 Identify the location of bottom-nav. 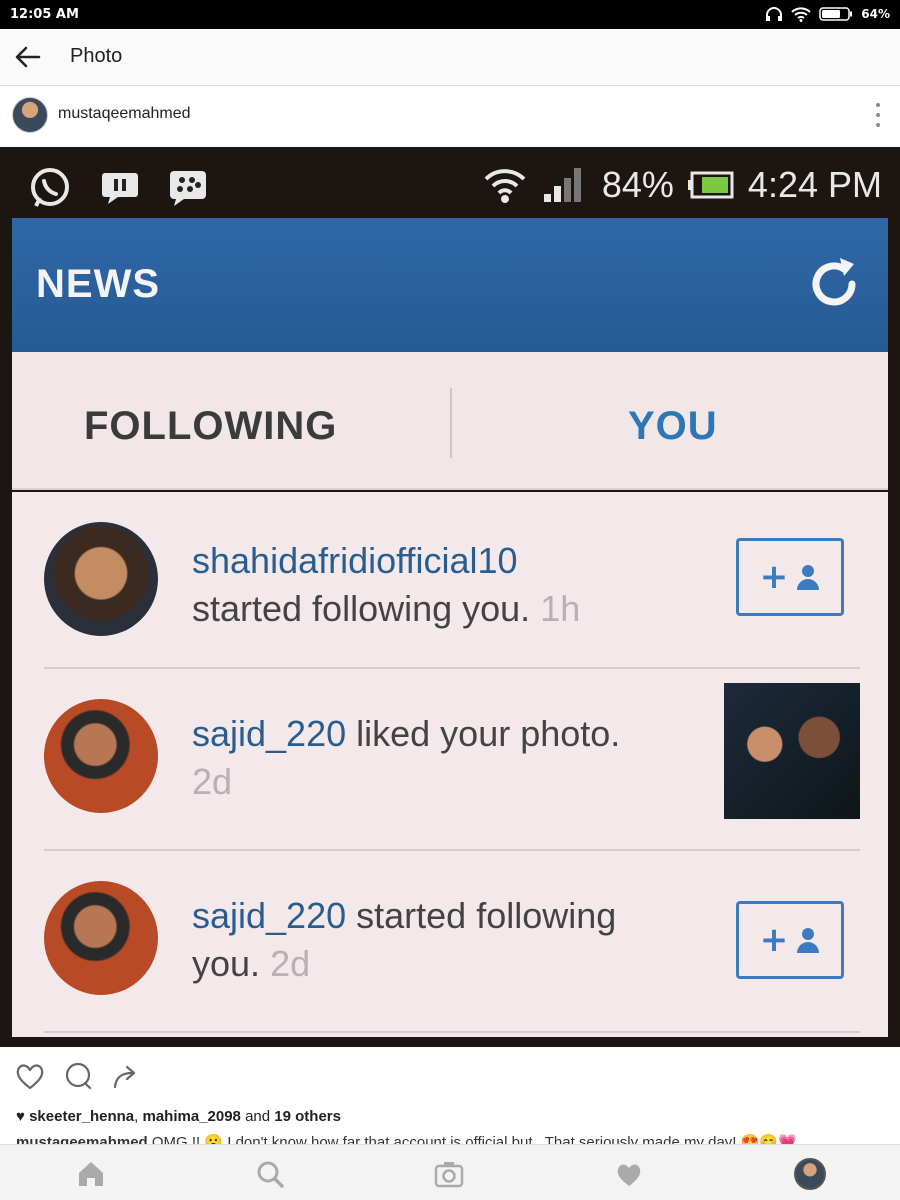
(450, 1172).